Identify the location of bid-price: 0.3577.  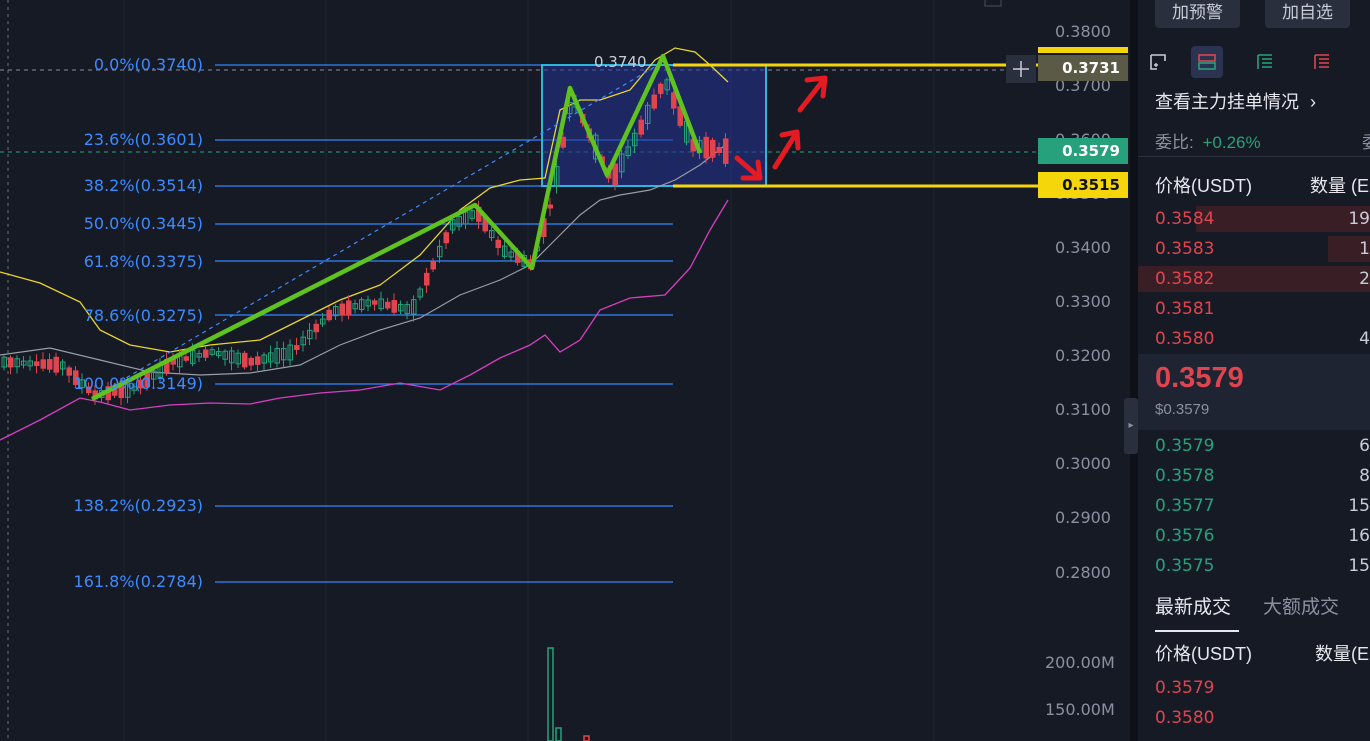
(1185, 506).